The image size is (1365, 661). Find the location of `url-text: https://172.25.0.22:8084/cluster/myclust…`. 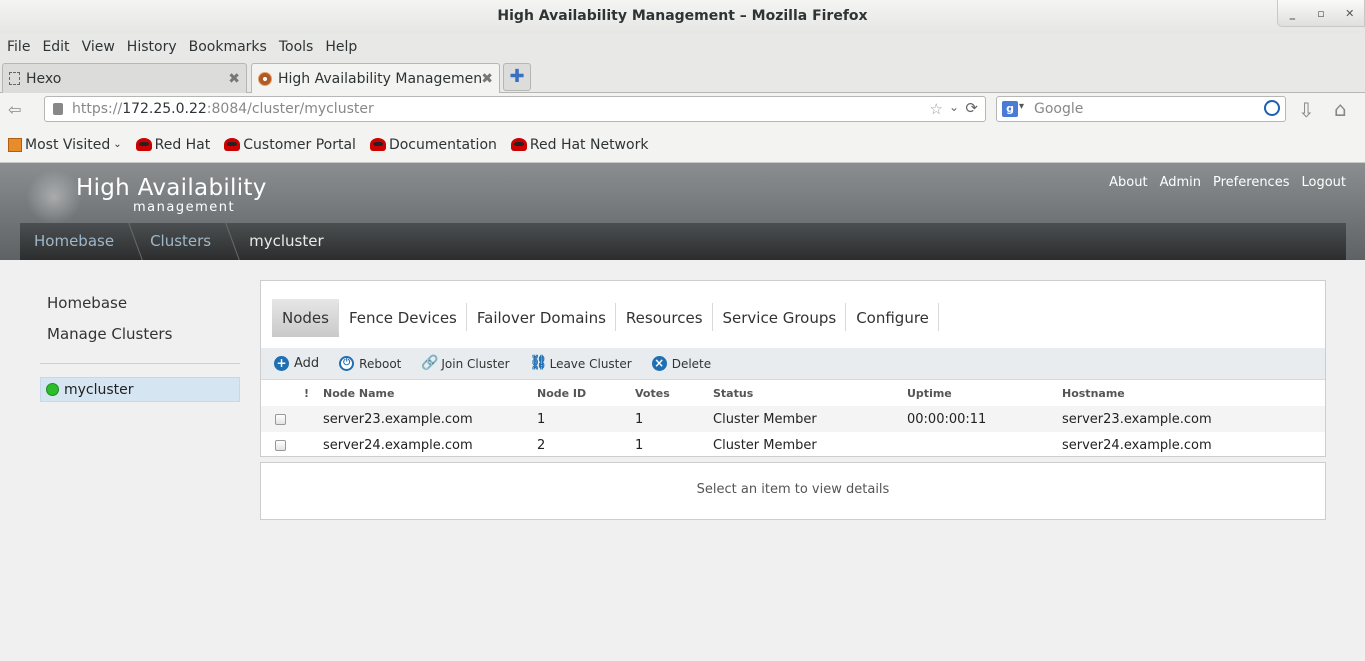

url-text: https://172.25.0.22:8084/cluster/myclust… is located at coordinates (223, 109).